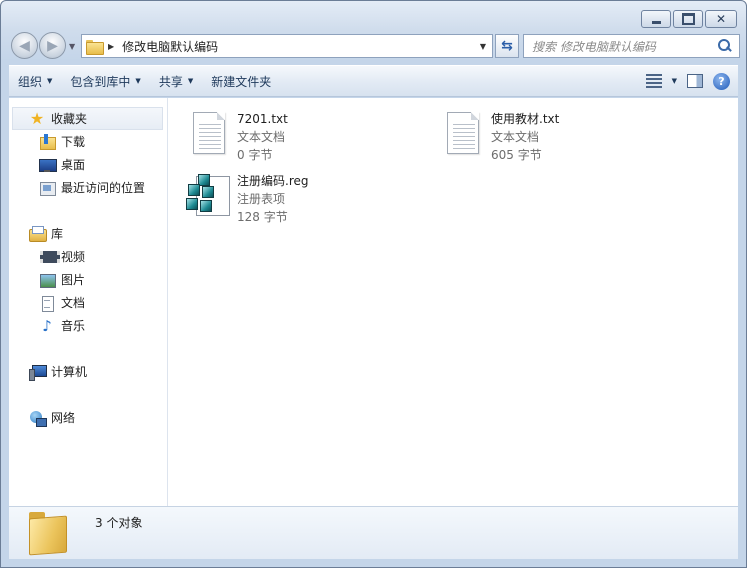  Describe the element at coordinates (88, 279) in the screenshot. I see `sidebar-item-pictures: 图片` at that location.